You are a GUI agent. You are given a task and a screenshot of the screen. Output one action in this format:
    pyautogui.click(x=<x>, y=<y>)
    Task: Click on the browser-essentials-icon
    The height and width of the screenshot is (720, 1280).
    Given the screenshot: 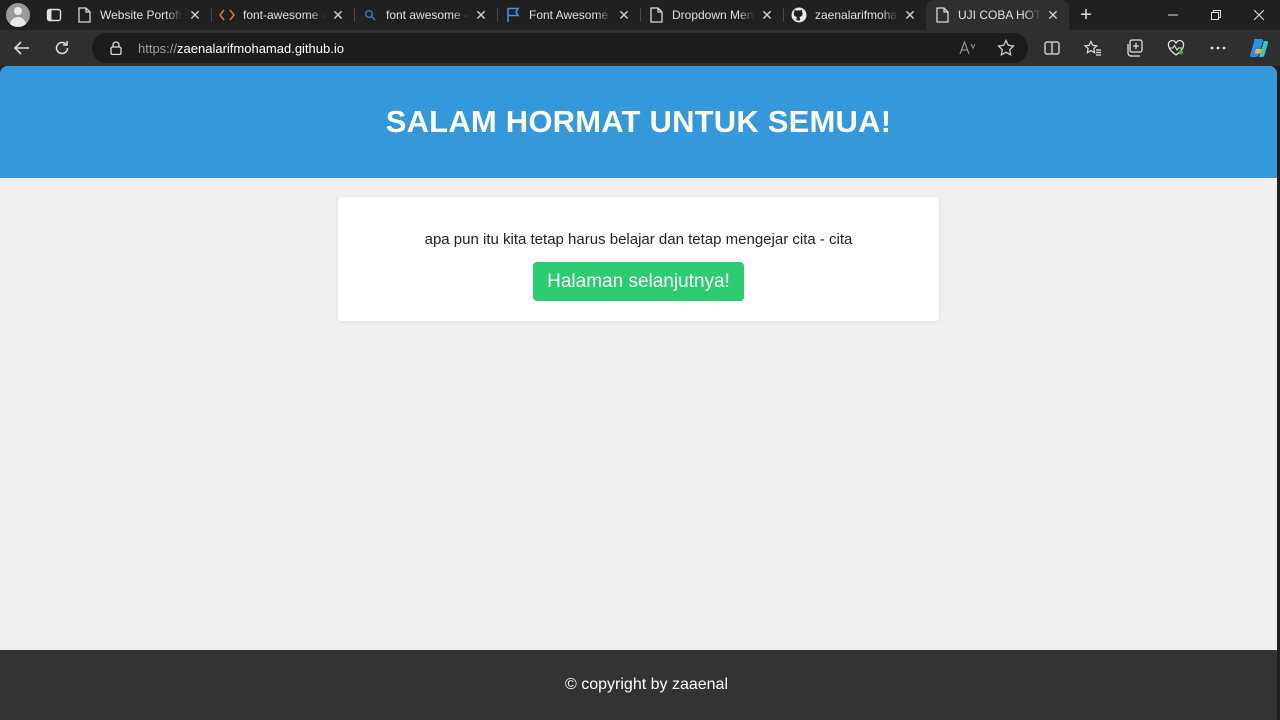 What is the action you would take?
    pyautogui.click(x=1177, y=48)
    